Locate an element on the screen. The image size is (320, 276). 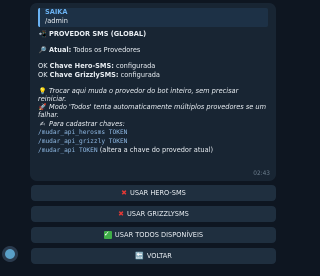
command-hero-text: /mudar_api_herosms TOKEN is located at coordinates (83, 132).